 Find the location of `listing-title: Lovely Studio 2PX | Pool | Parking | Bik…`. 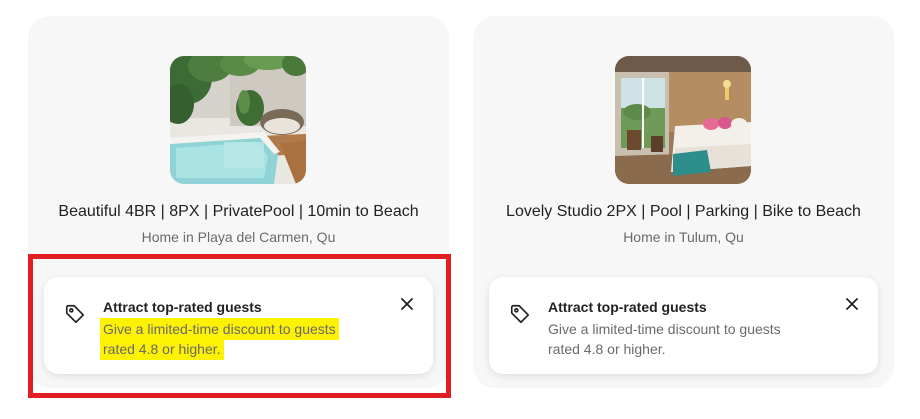

listing-title: Lovely Studio 2PX | Pool | Parking | Bik… is located at coordinates (683, 212).